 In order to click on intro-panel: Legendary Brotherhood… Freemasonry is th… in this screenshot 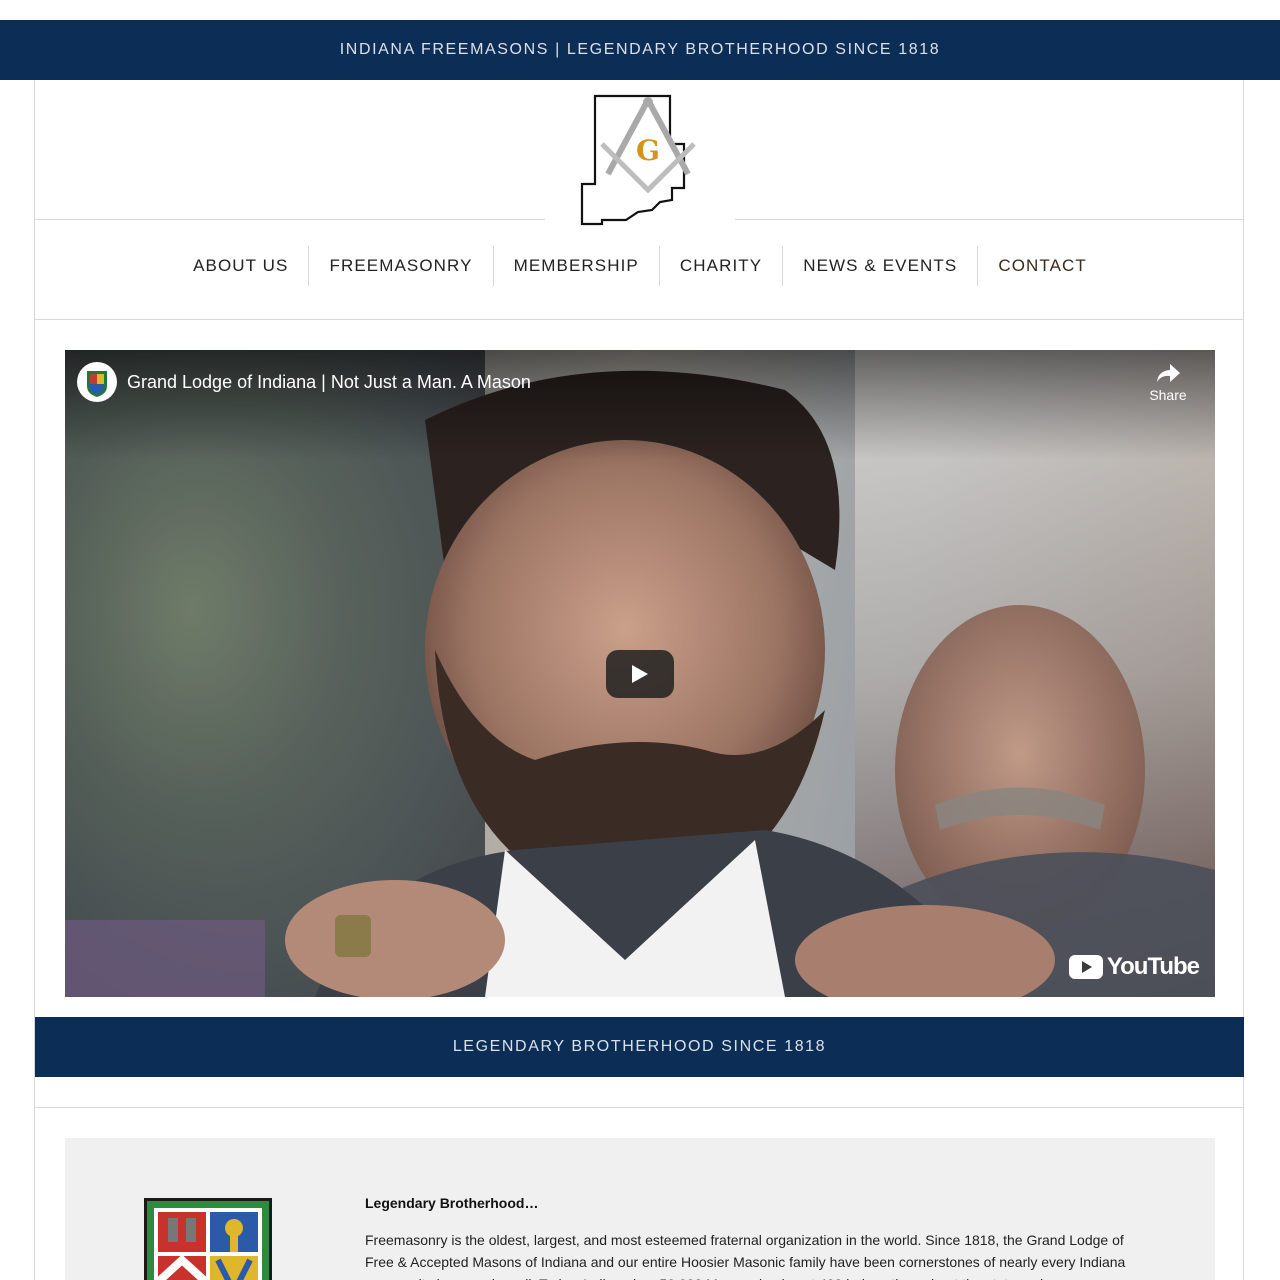, I will do `click(640, 1209)`.